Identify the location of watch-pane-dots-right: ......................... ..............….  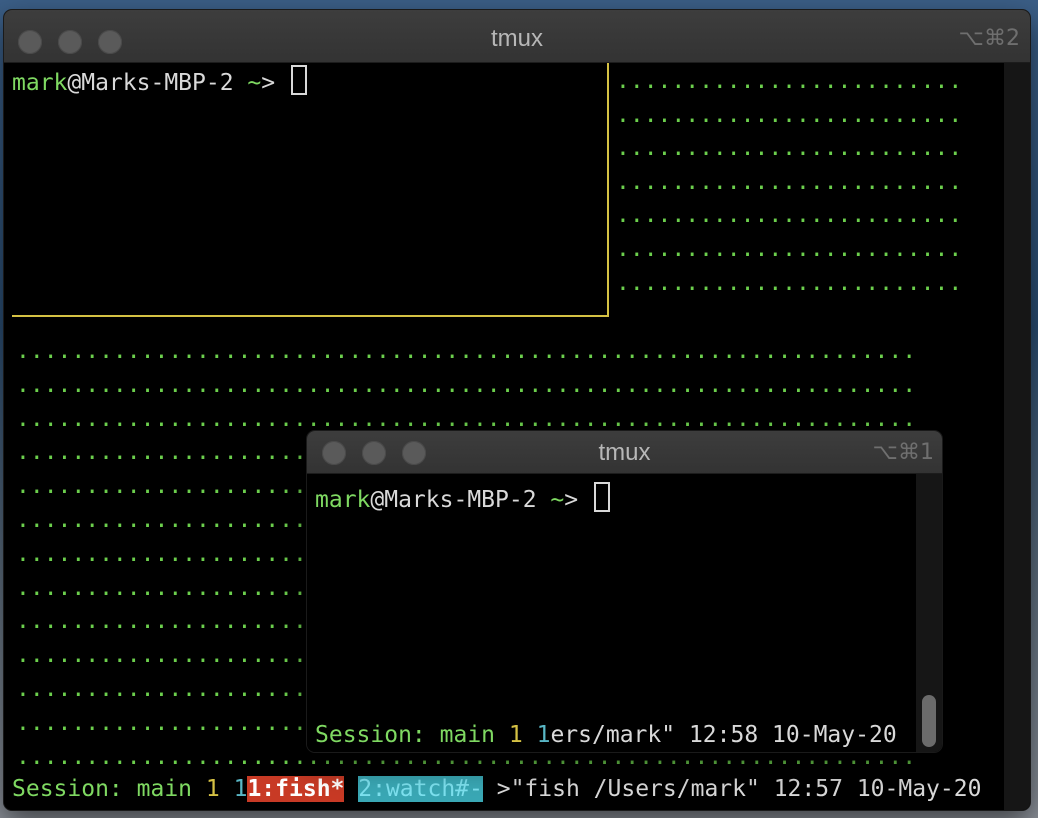
(789, 182).